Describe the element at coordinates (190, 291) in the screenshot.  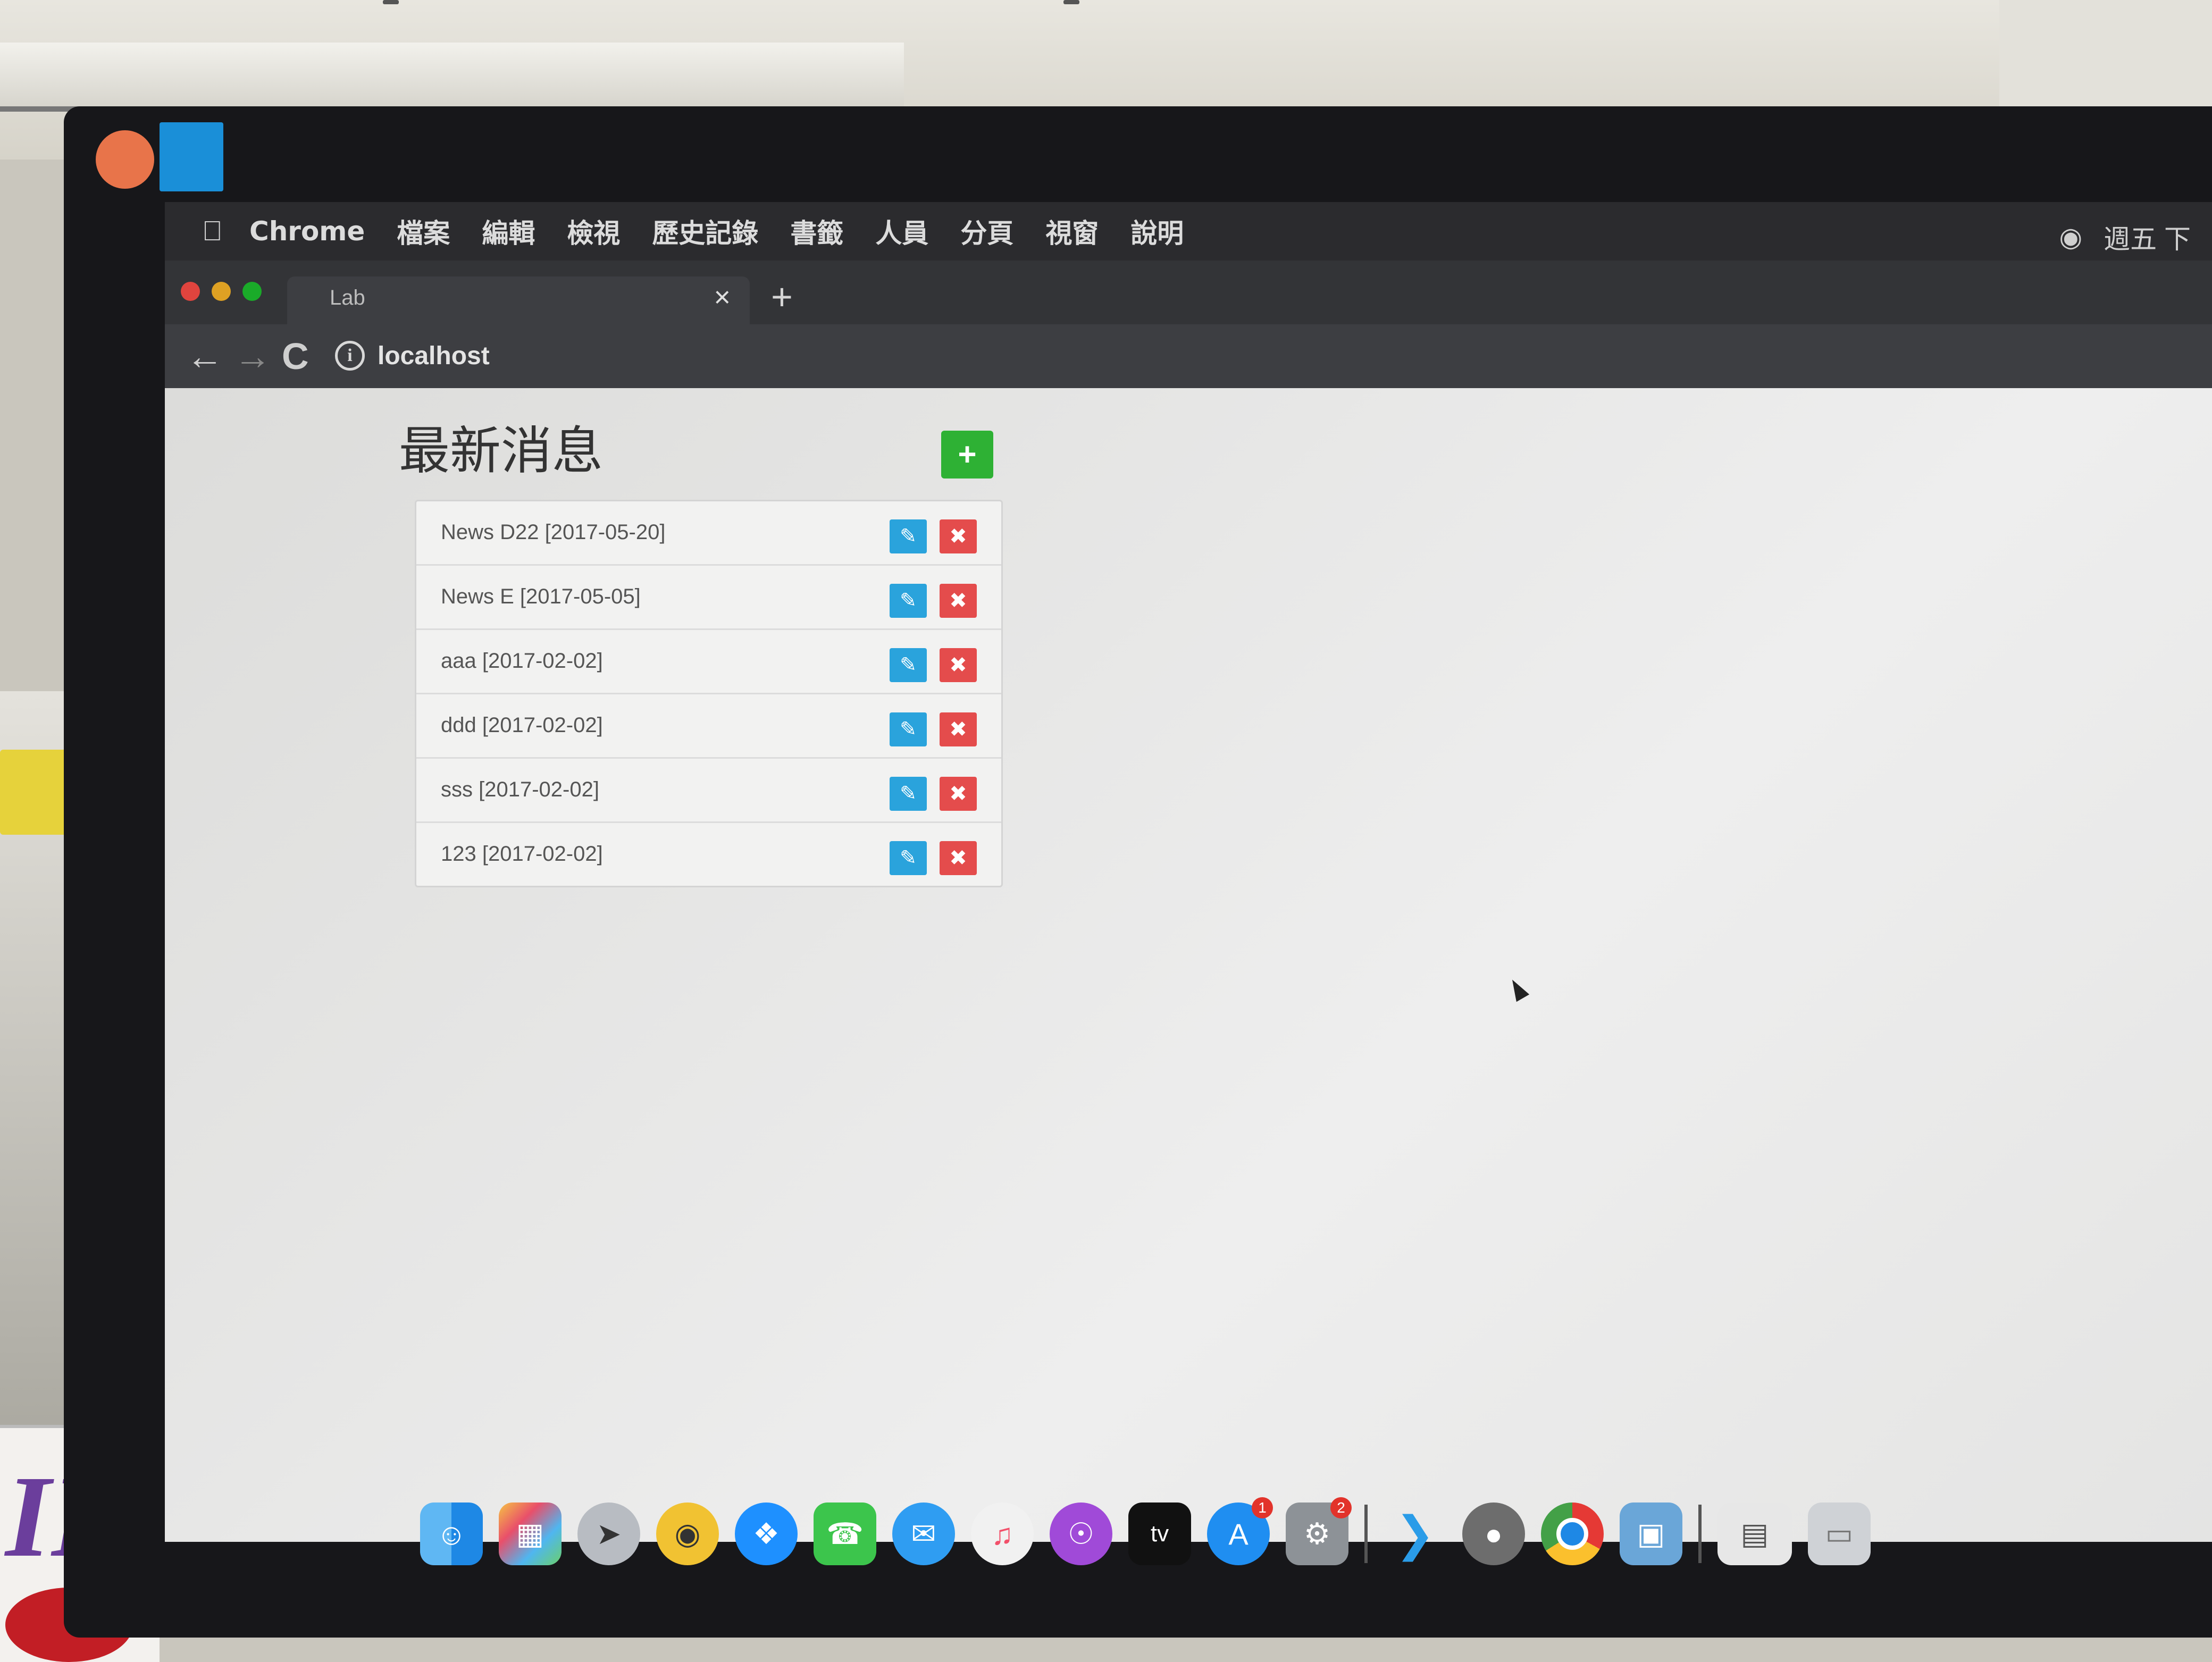
I see `close-window-button` at that location.